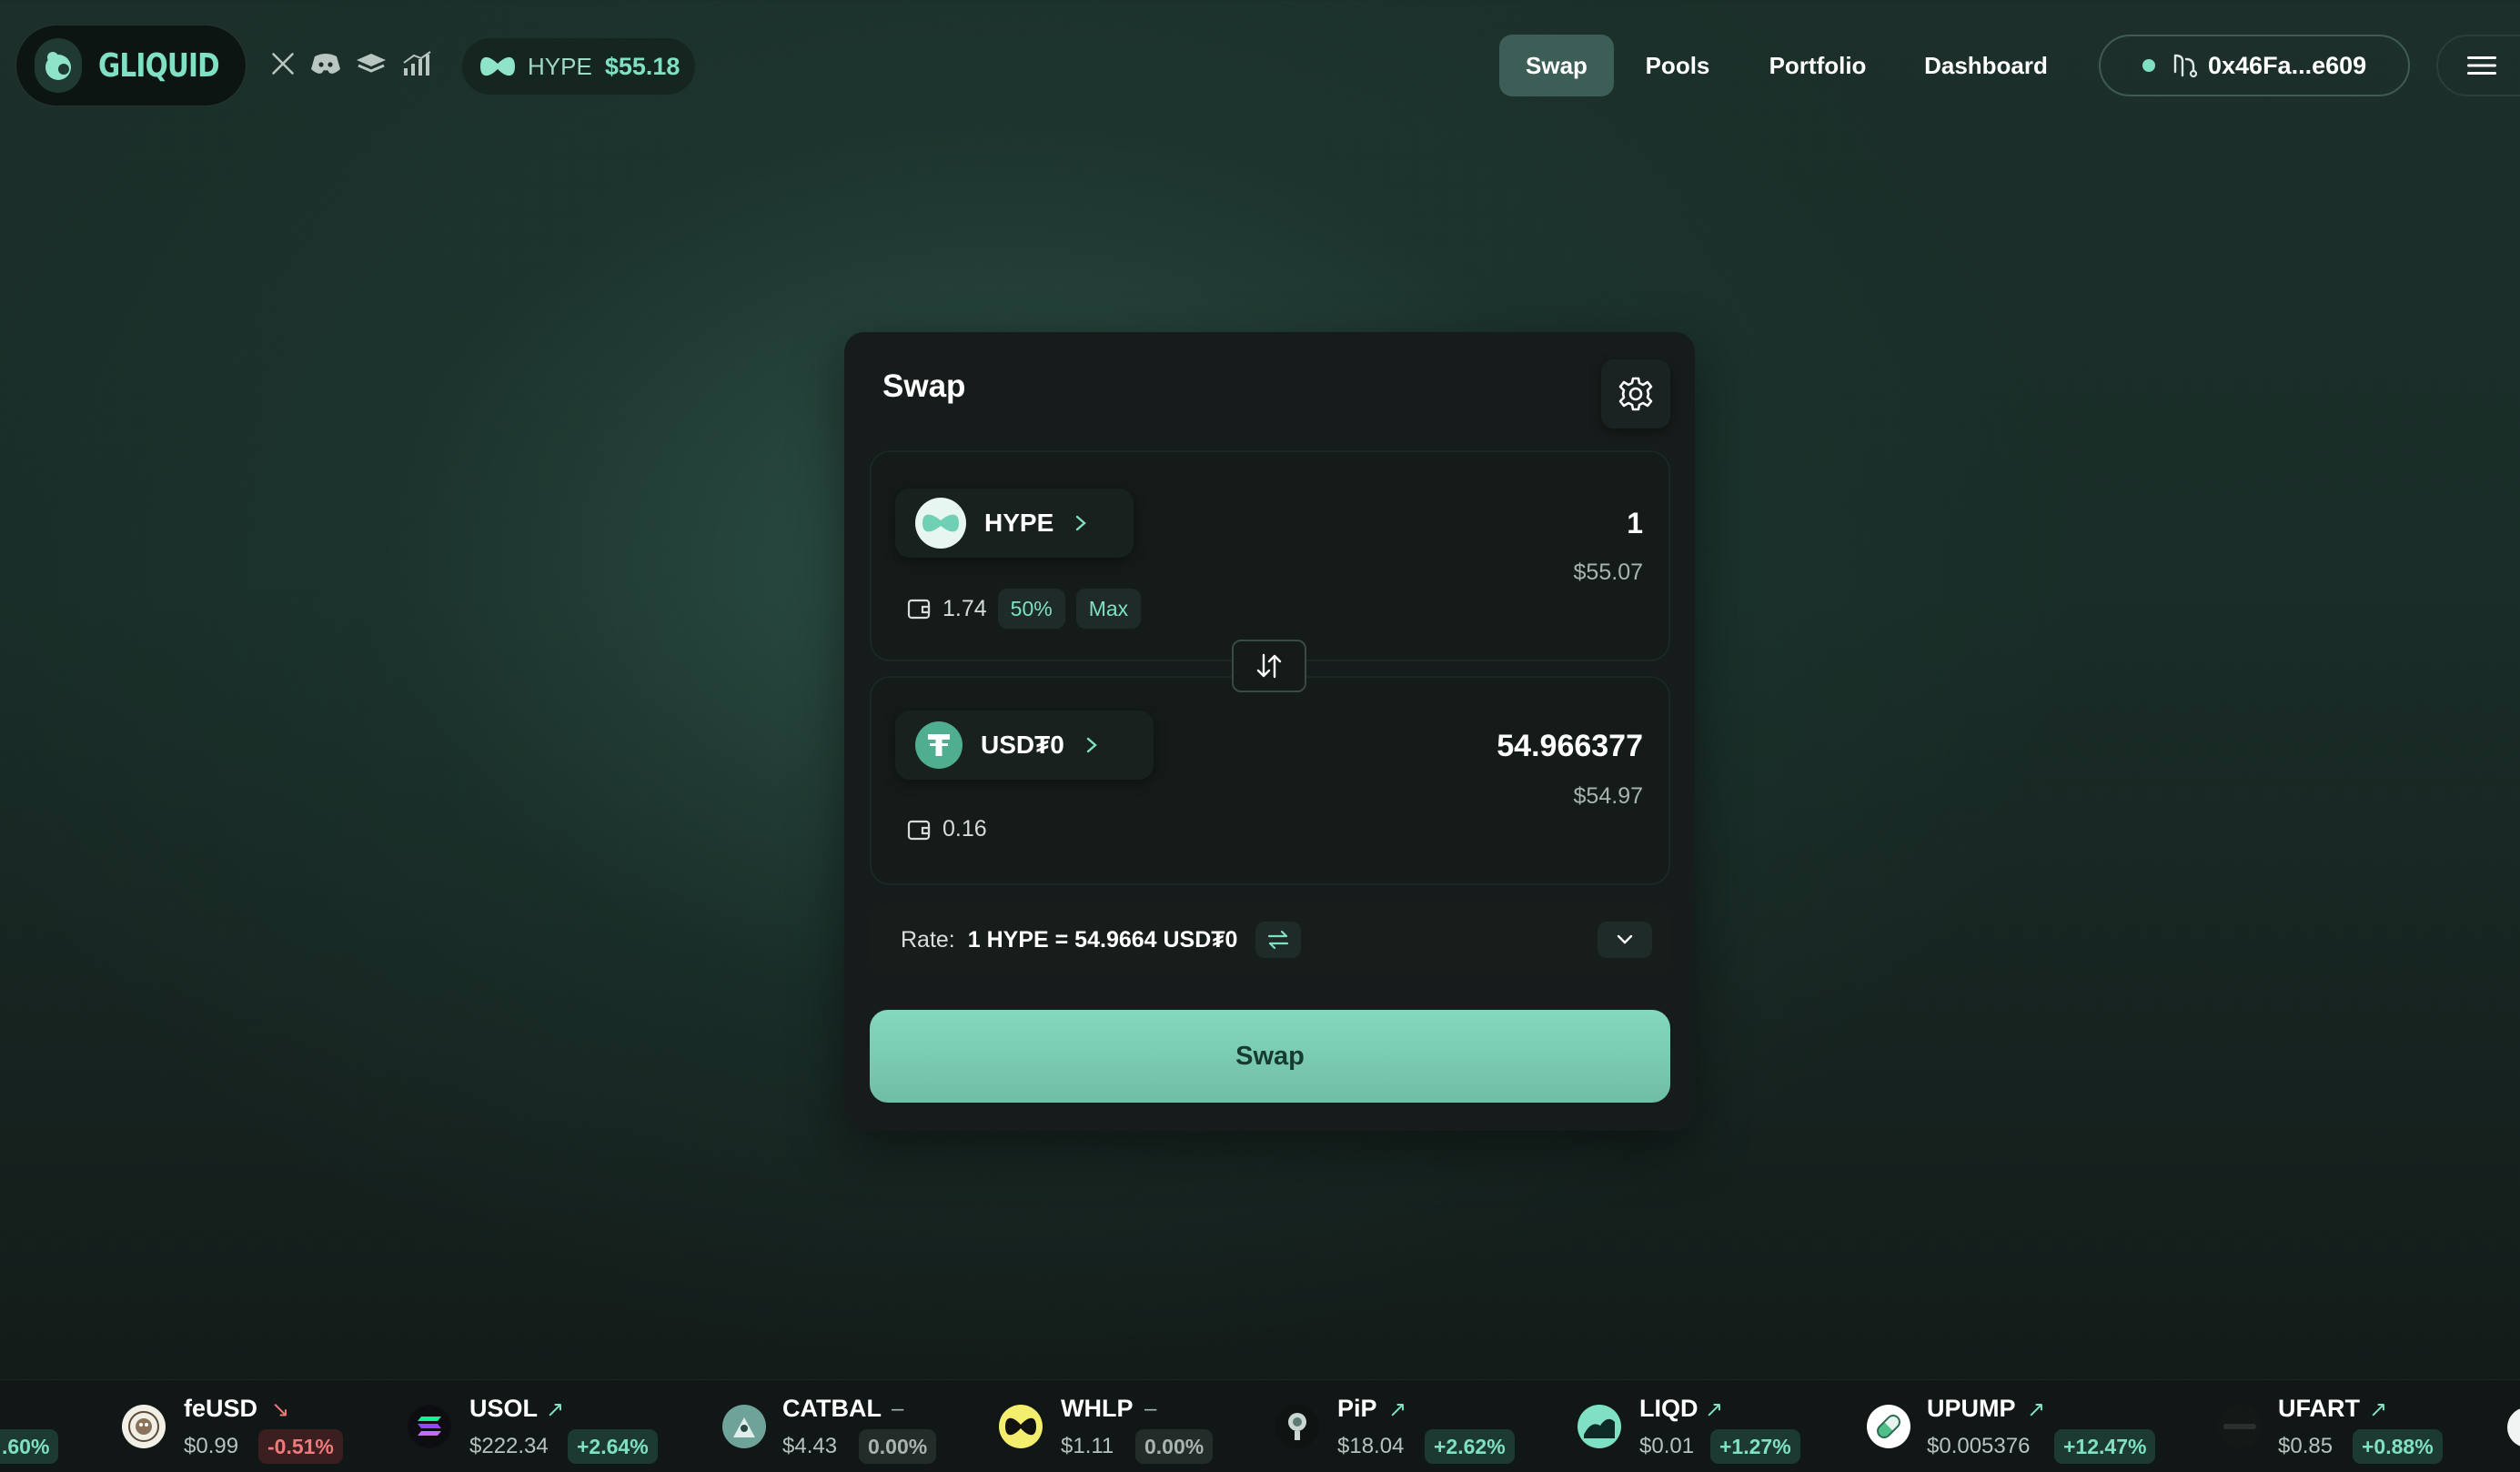 The image size is (2520, 1472). What do you see at coordinates (928, 939) in the screenshot?
I see `rate-label: Rate:` at bounding box center [928, 939].